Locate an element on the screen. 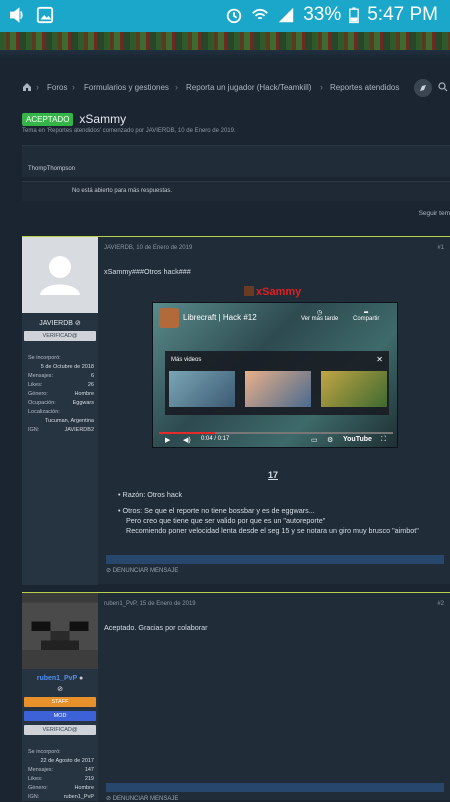 Image resolution: width=450 pixels, height=802 pixels. stat-row: Likes: 26 is located at coordinates (61, 385).